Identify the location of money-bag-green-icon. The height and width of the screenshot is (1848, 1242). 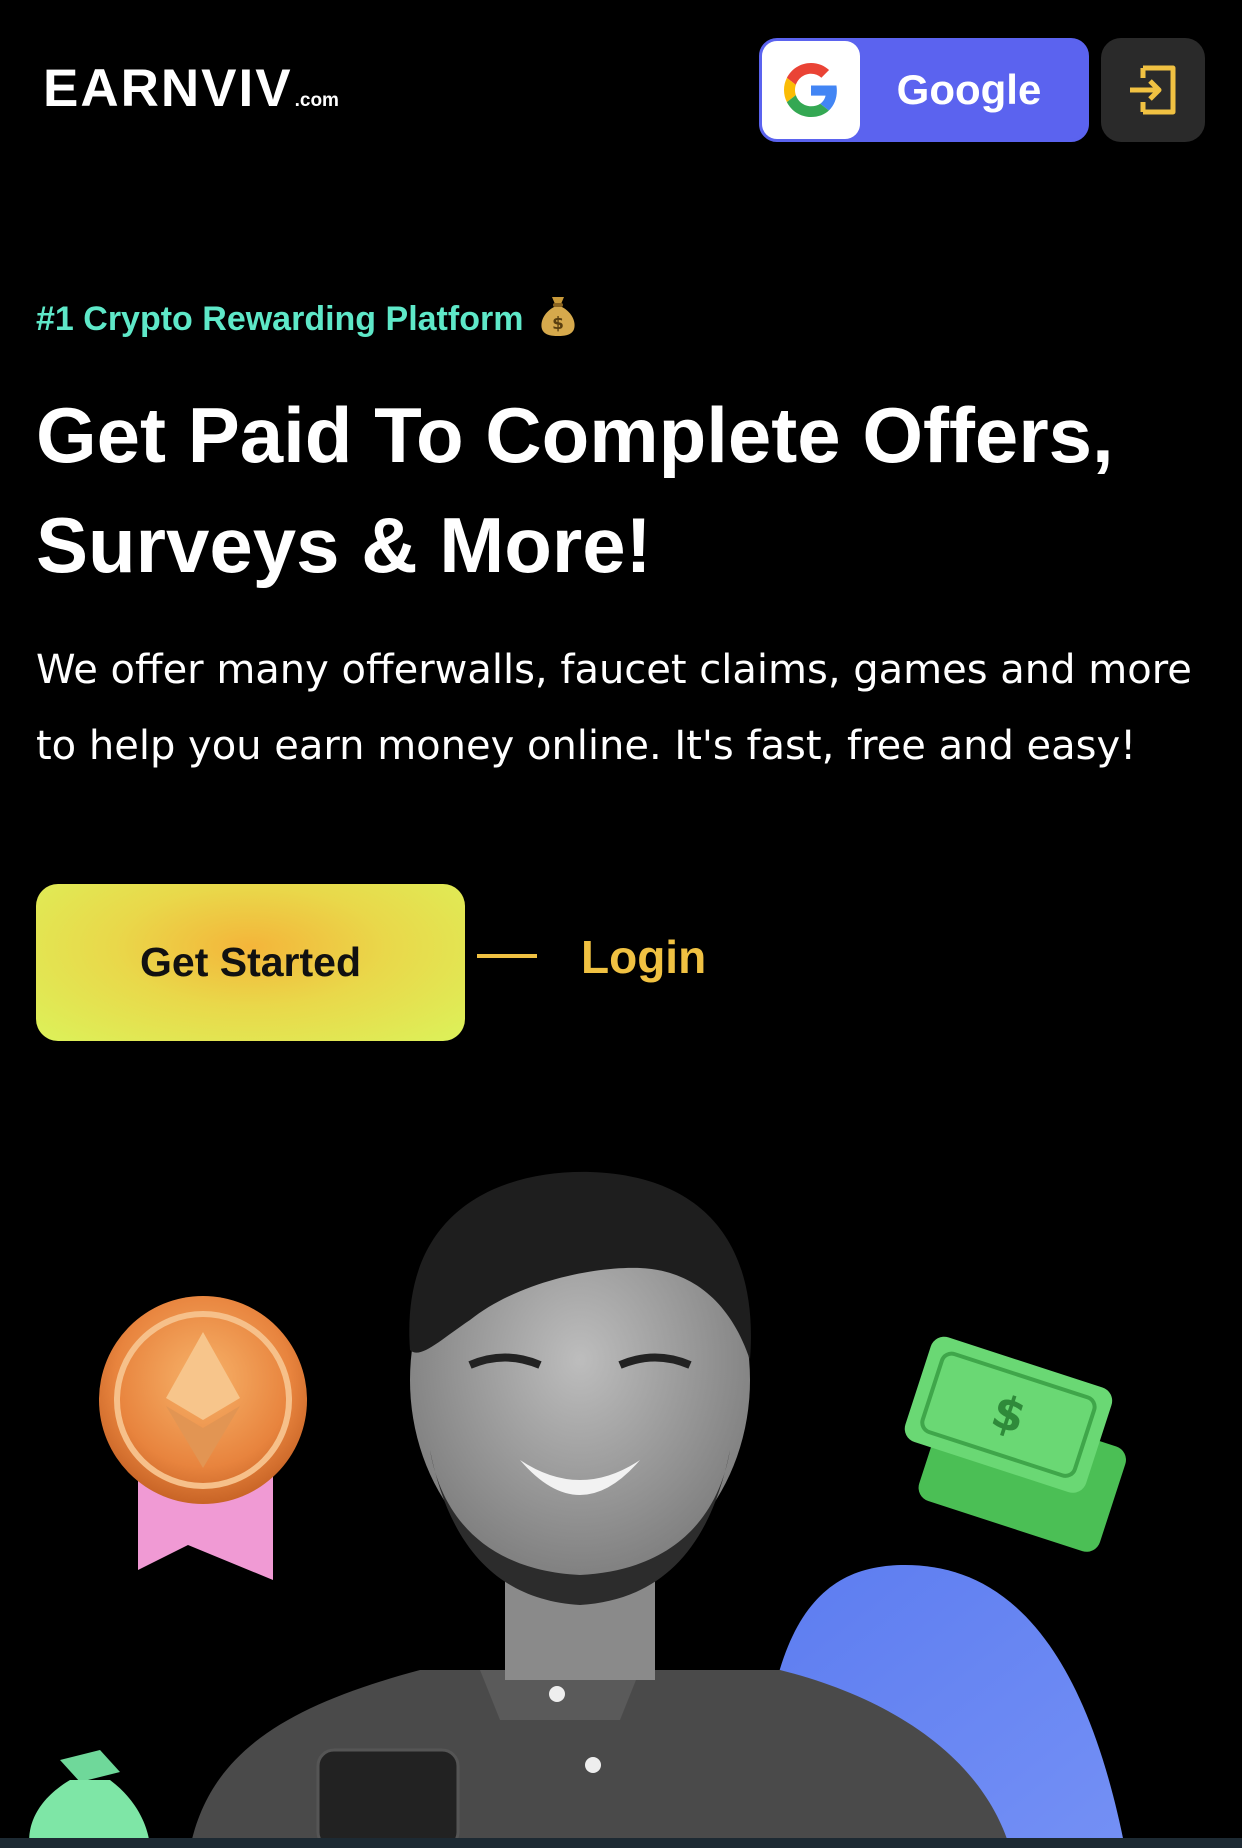
(90, 1799).